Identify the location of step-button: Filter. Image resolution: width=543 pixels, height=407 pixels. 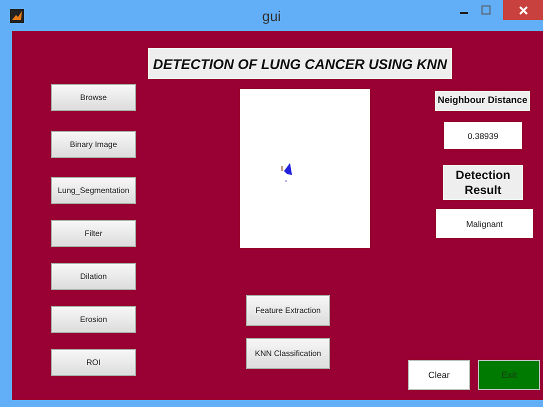
(93, 233).